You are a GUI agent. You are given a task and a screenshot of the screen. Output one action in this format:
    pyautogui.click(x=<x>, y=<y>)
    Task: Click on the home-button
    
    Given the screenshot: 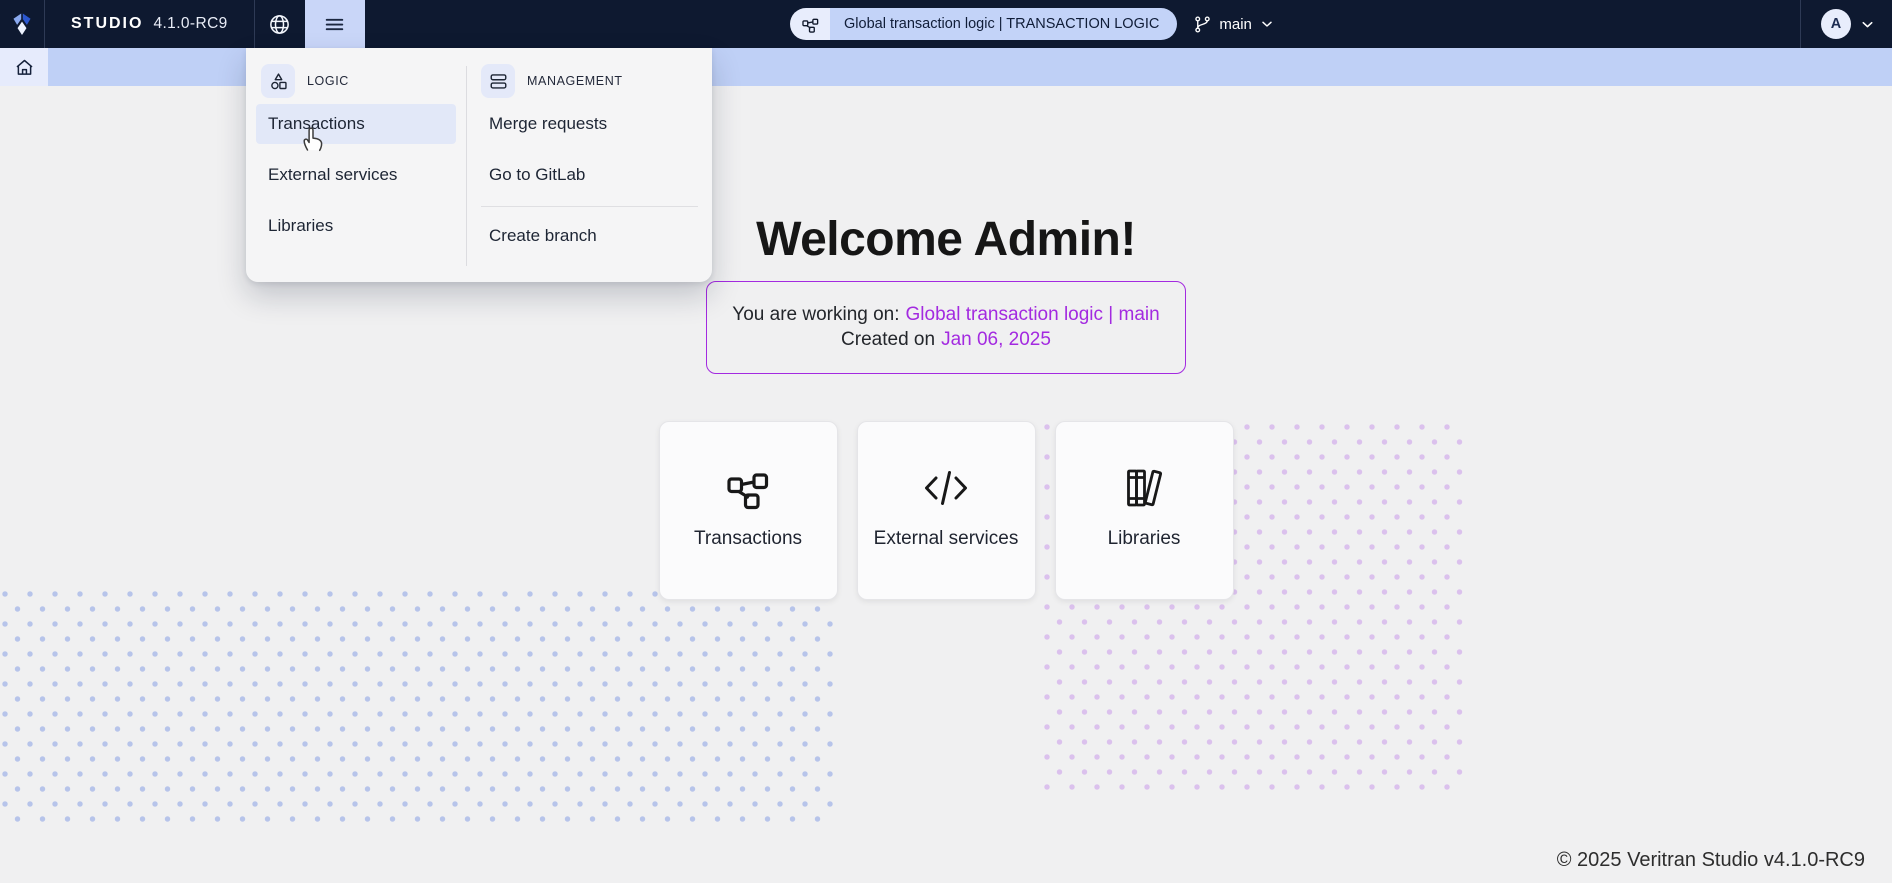 What is the action you would take?
    pyautogui.click(x=24, y=67)
    